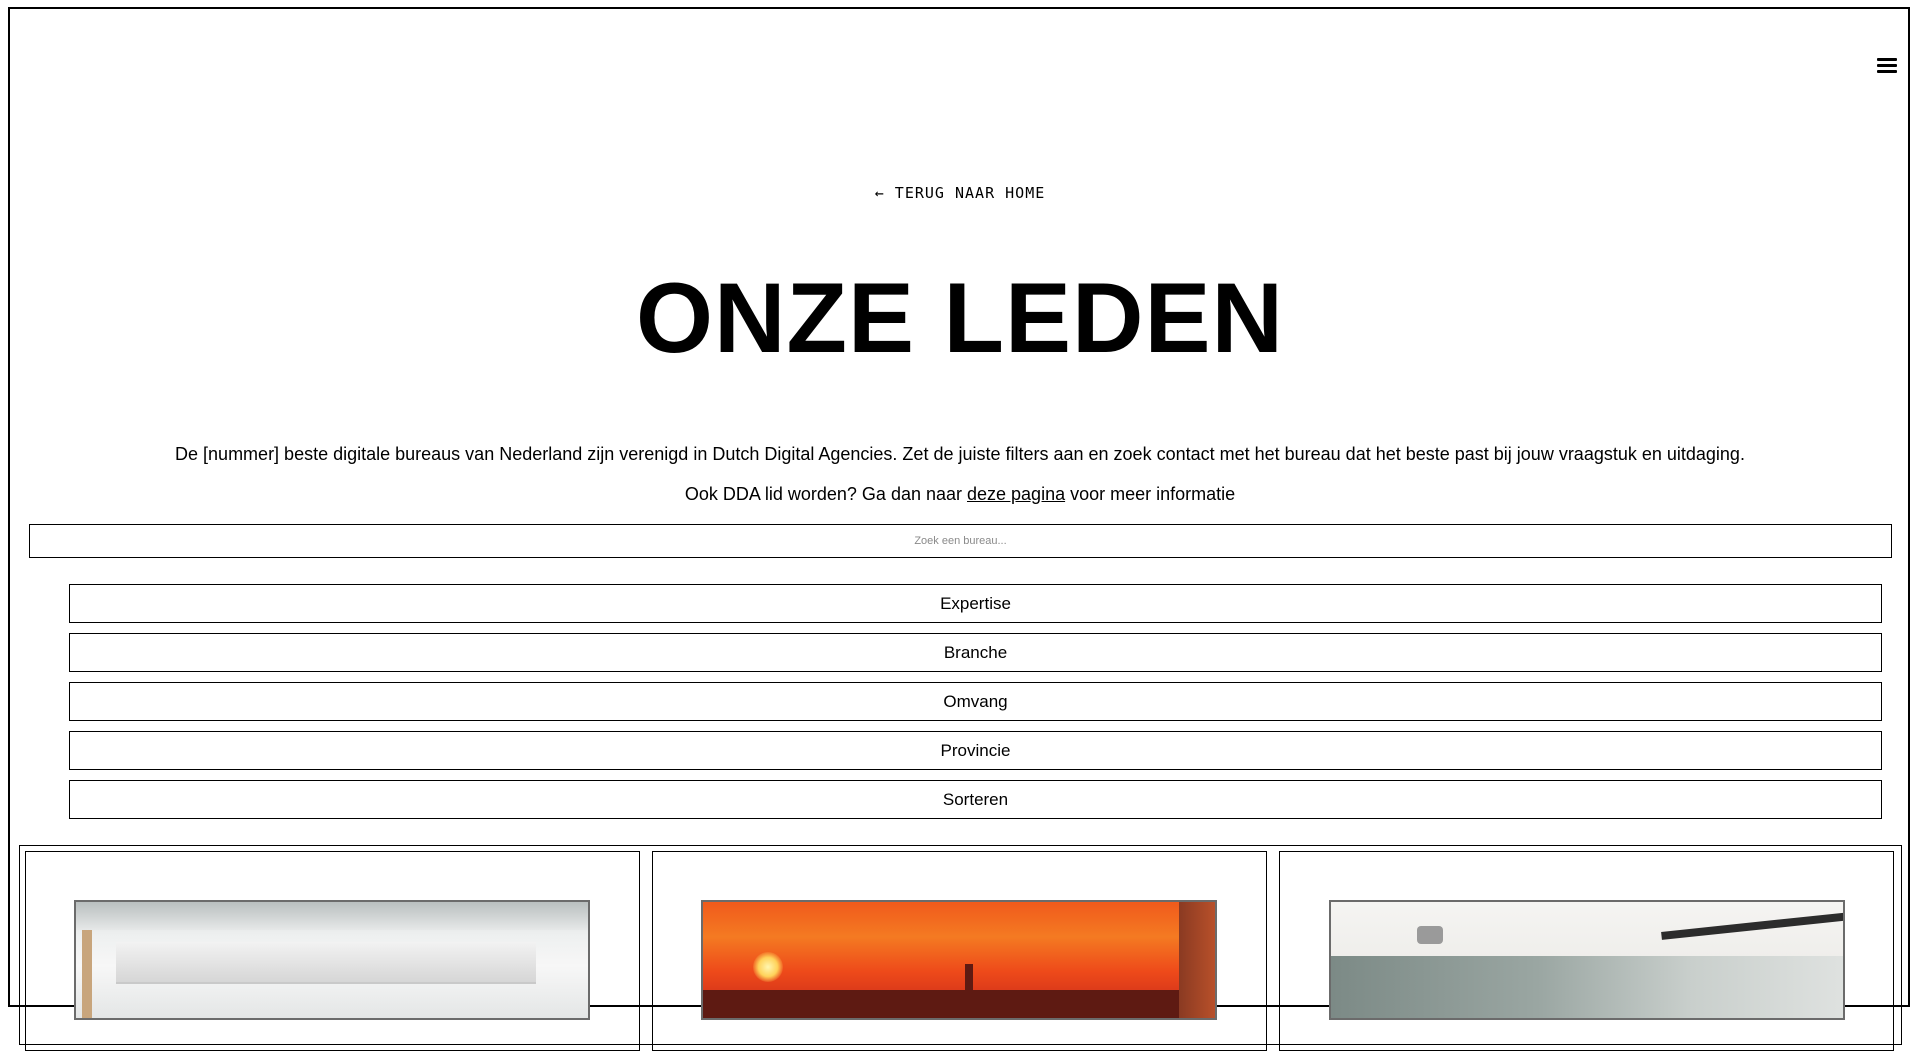 This screenshot has height=1051, width=1920. What do you see at coordinates (960, 193) in the screenshot?
I see `back-to-home-link: ← TERUG NAAR HOME` at bounding box center [960, 193].